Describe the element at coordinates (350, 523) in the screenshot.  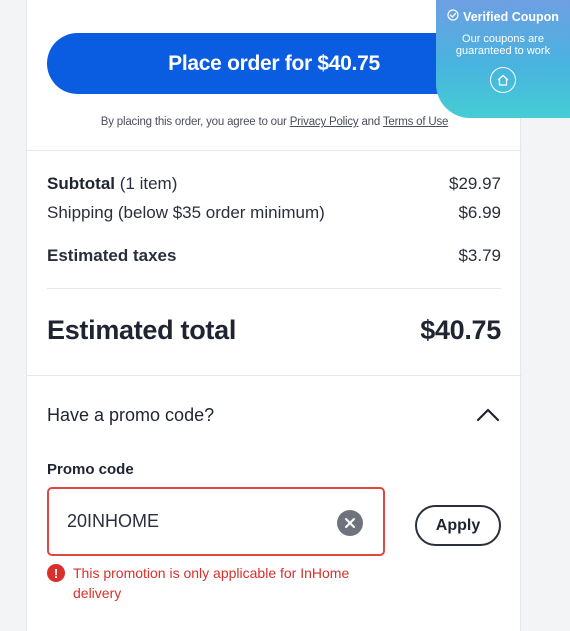
I see `clear-icon` at that location.